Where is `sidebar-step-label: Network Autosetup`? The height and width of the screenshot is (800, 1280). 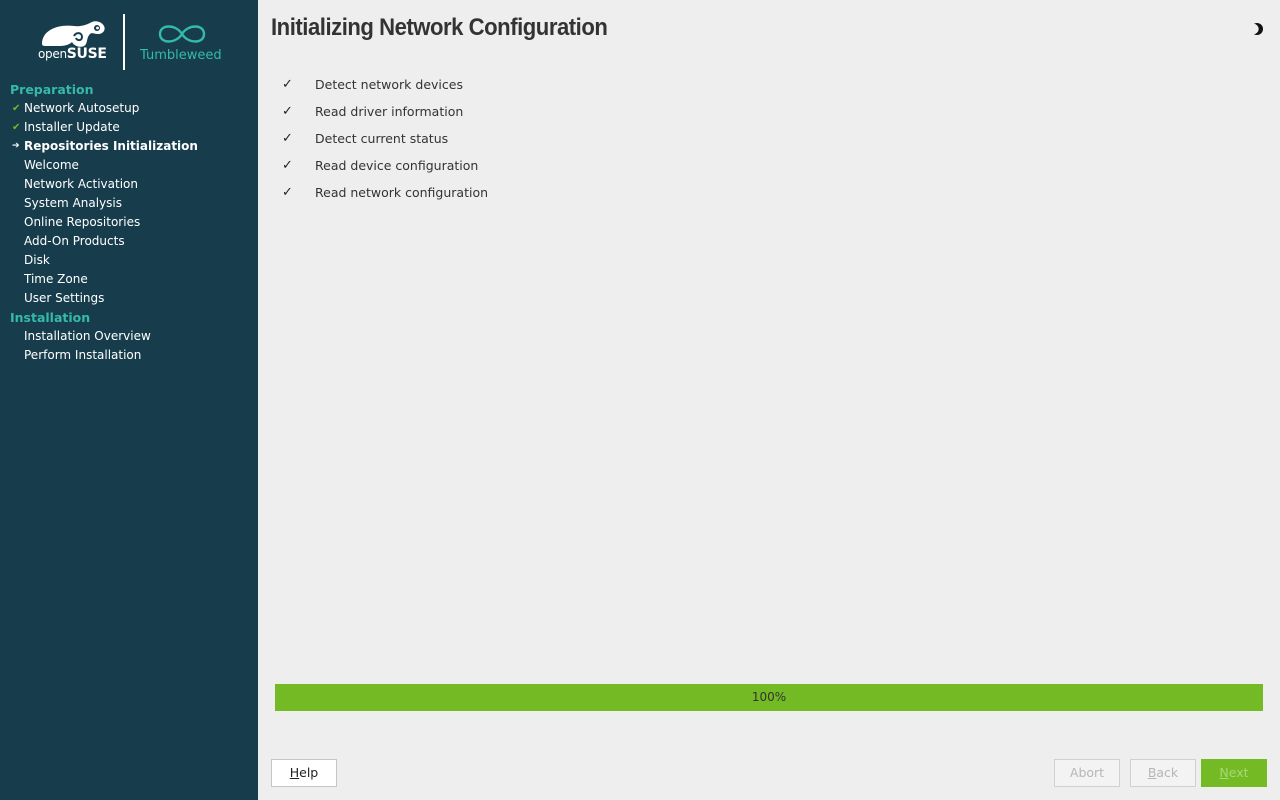
sidebar-step-label: Network Autosetup is located at coordinates (82, 108).